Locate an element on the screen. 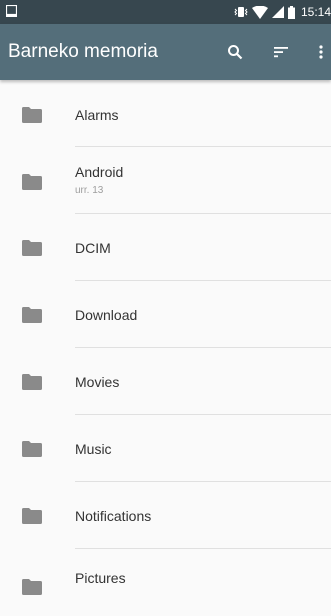  app-title: Barneko memoria is located at coordinates (83, 51).